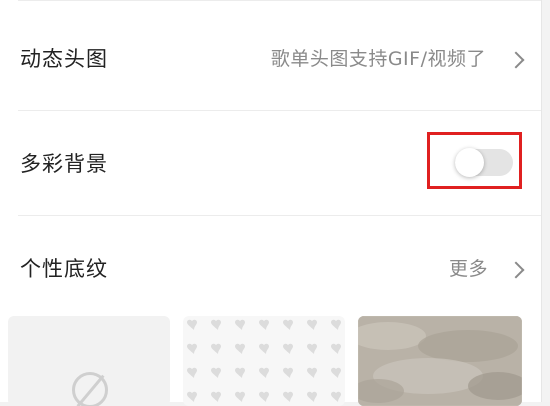  What do you see at coordinates (279, 0) in the screenshot?
I see `divider-top` at bounding box center [279, 0].